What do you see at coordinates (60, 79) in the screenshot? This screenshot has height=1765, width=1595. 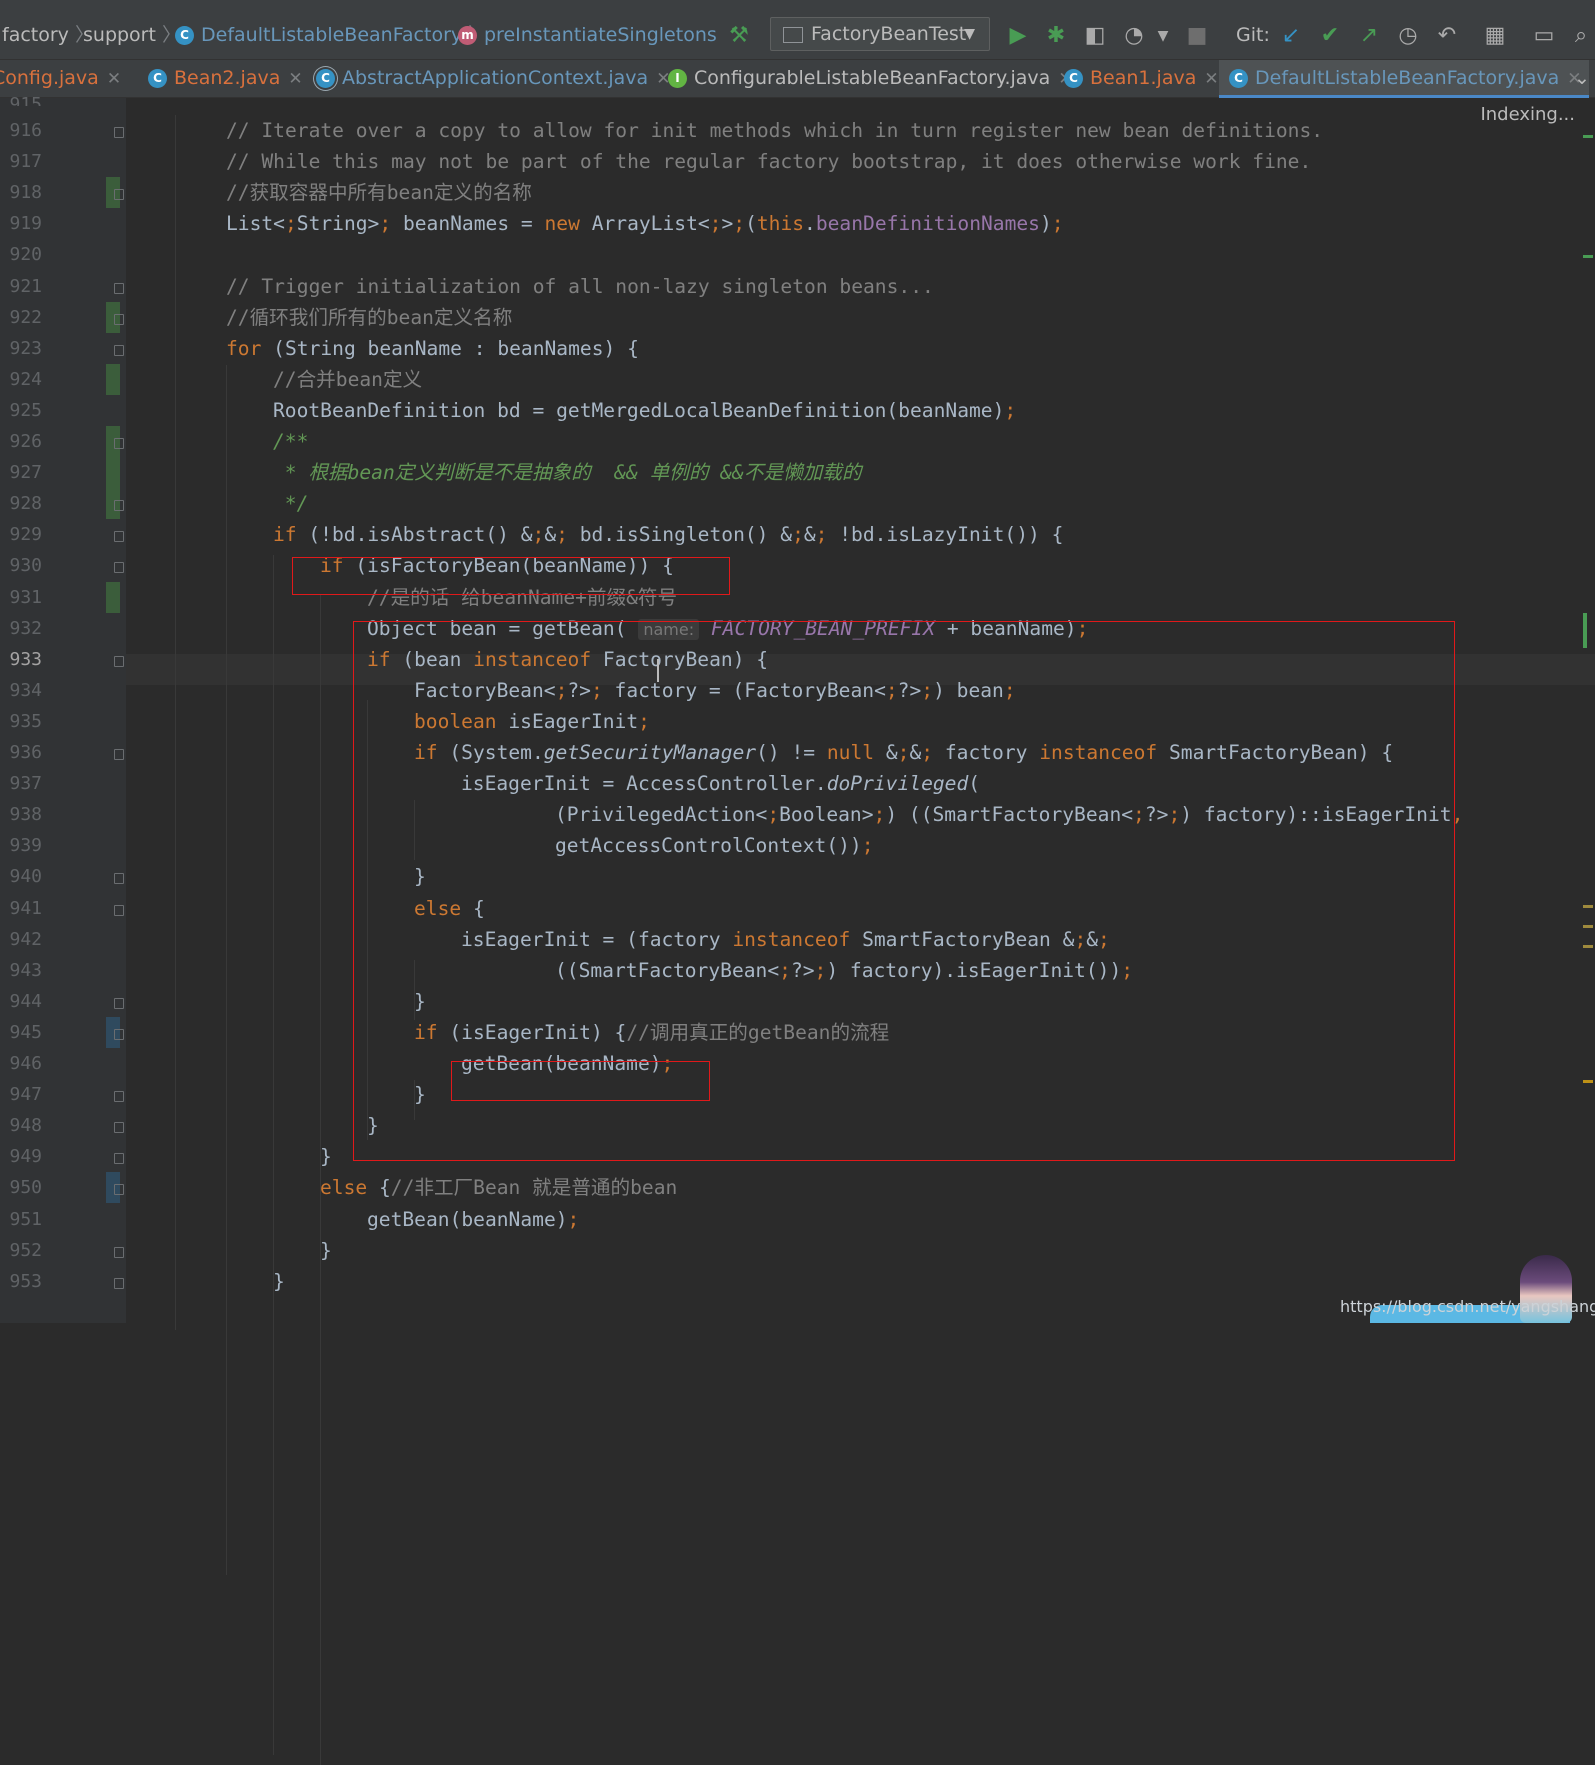 I see `tab-config: Config.java ✕` at bounding box center [60, 79].